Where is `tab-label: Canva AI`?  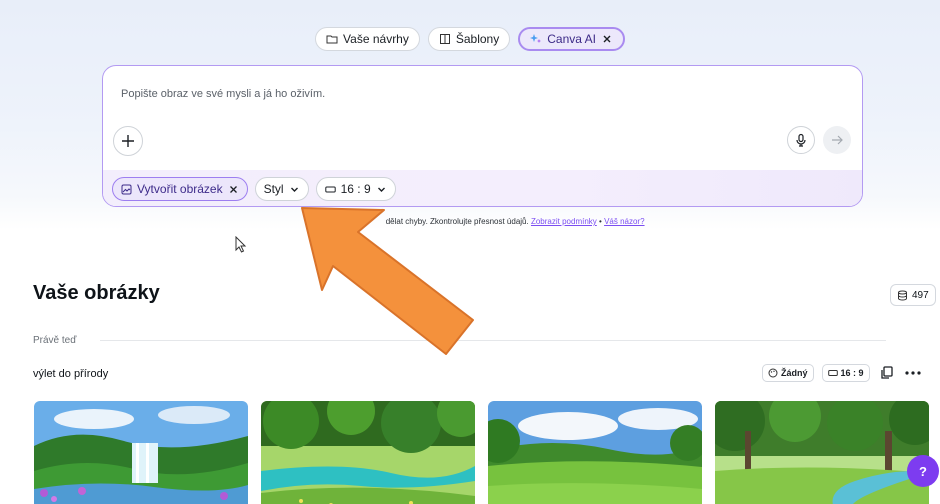 tab-label: Canva AI is located at coordinates (571, 39).